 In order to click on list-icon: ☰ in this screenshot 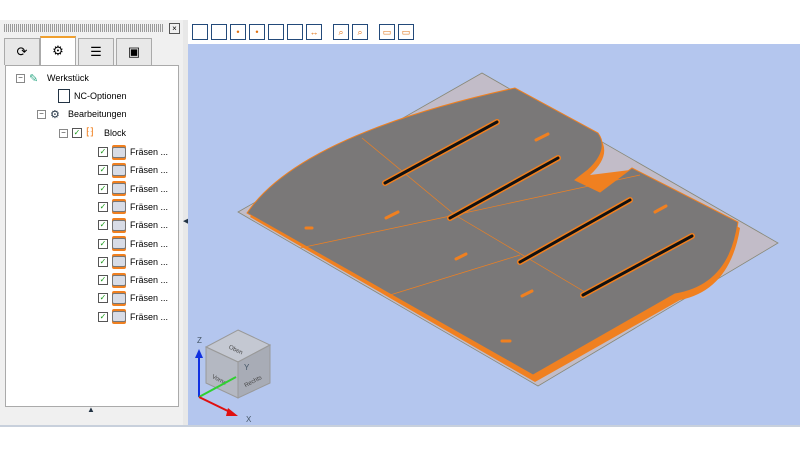, I will do `click(96, 51)`.